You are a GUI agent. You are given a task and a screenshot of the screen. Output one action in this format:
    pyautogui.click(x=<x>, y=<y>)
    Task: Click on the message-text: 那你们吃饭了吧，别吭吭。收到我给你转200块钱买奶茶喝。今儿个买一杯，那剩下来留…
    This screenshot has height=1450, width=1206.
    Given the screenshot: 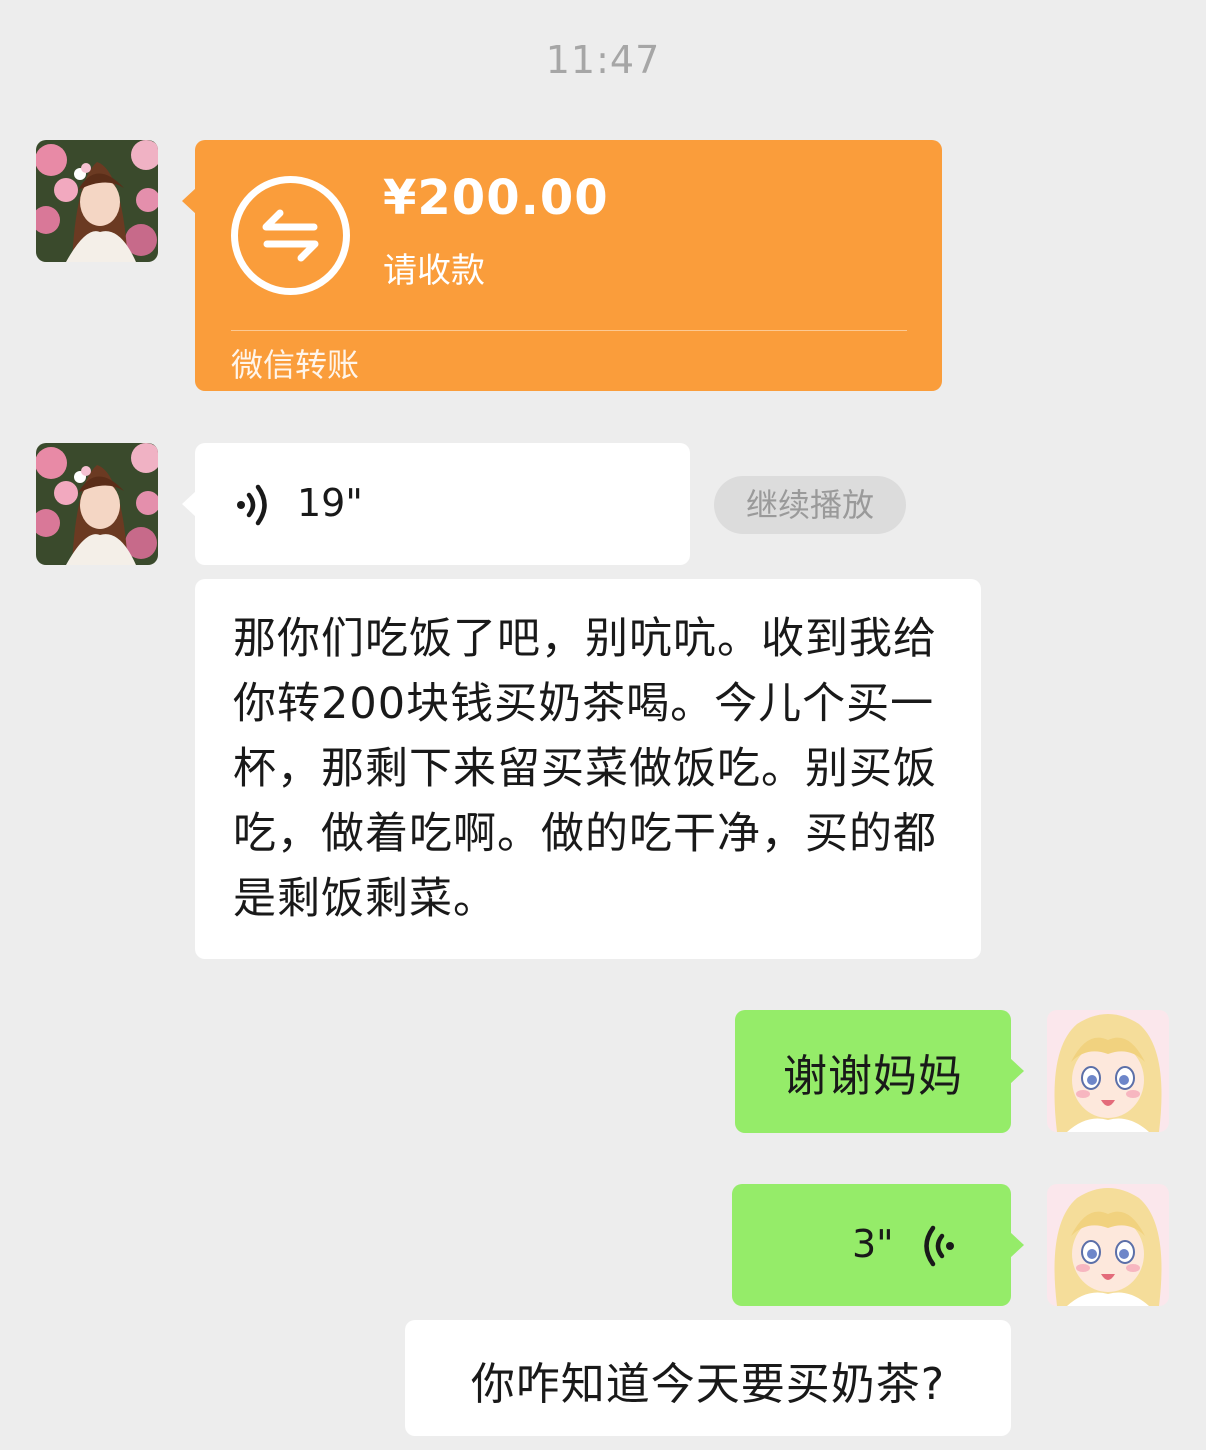 What is the action you would take?
    pyautogui.click(x=585, y=769)
    